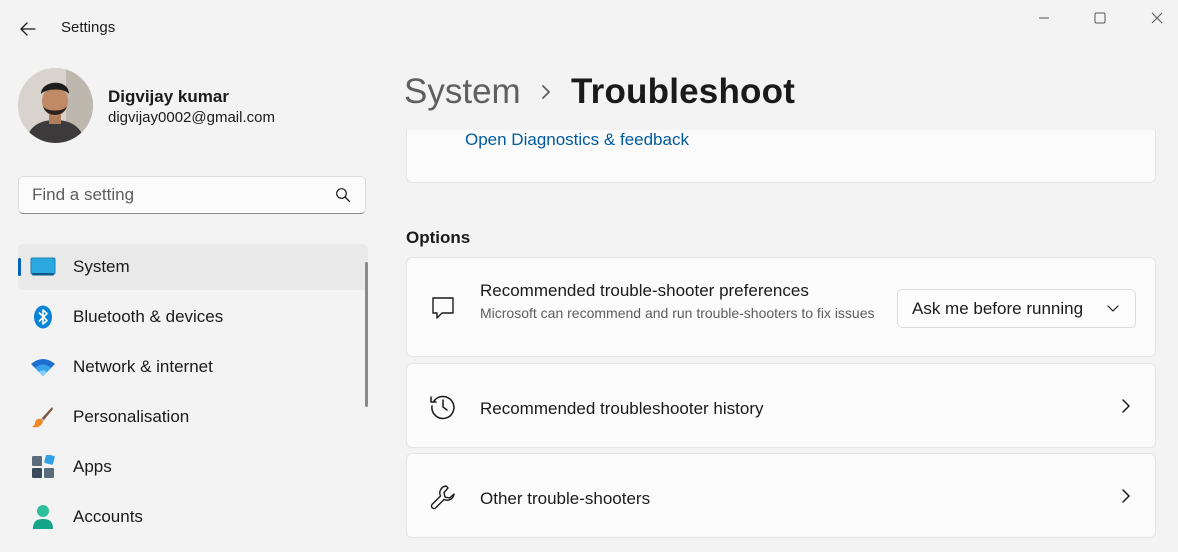  I want to click on accounts-icon, so click(43, 517).